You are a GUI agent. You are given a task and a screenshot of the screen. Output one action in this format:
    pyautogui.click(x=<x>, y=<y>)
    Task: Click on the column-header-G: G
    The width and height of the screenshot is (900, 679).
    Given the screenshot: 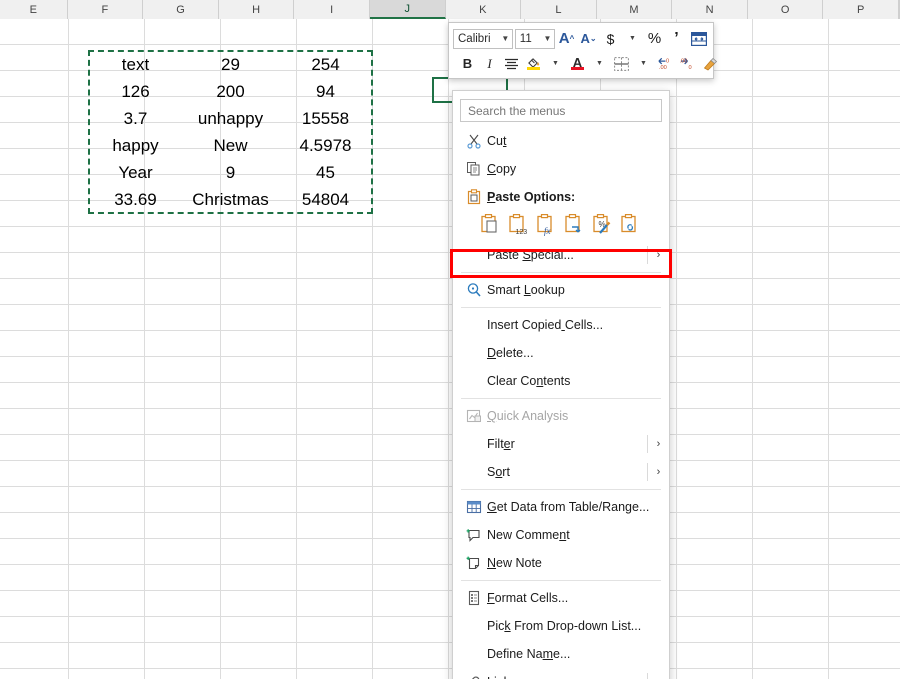 What is the action you would take?
    pyautogui.click(x=181, y=9)
    